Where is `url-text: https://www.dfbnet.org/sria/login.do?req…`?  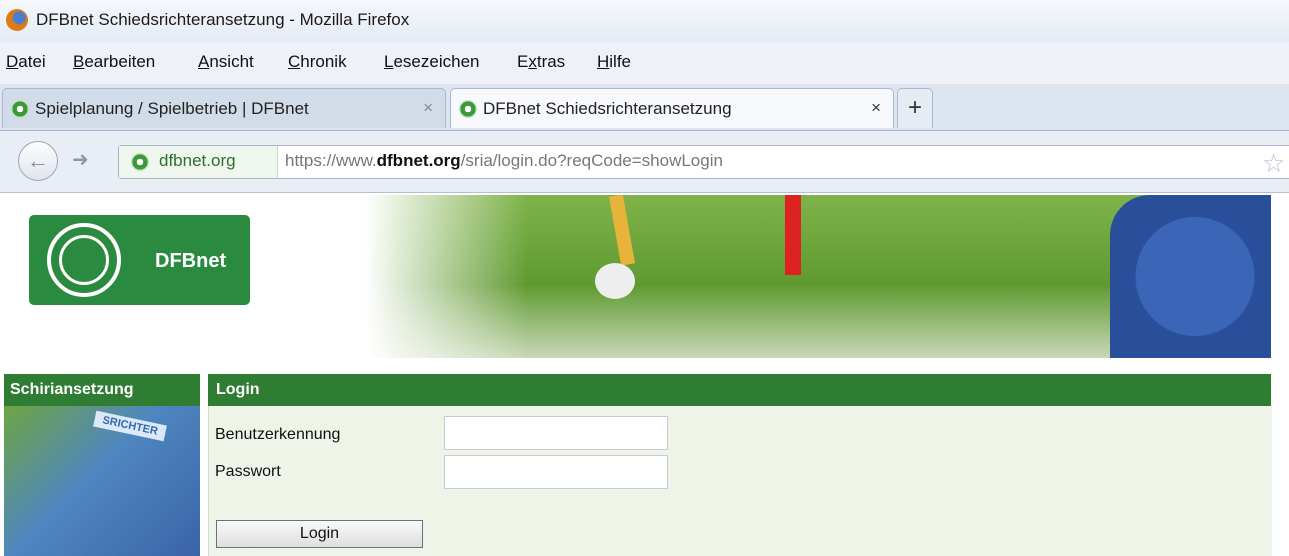 url-text: https://www.dfbnet.org/sria/login.do?req… is located at coordinates (504, 161).